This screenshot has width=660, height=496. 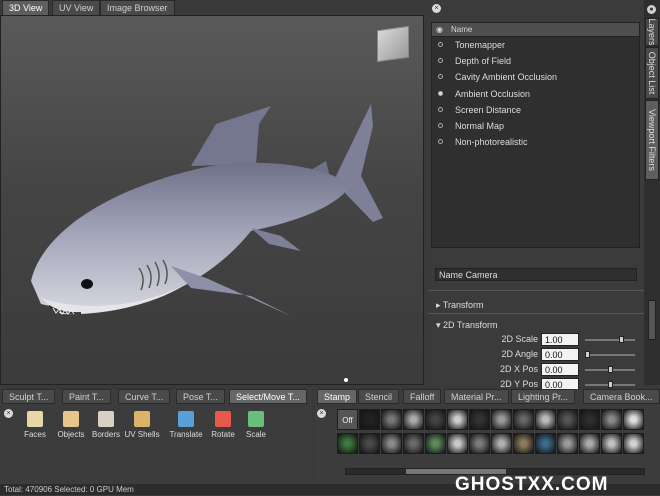 I want to click on scale-icon, so click(x=256, y=419).